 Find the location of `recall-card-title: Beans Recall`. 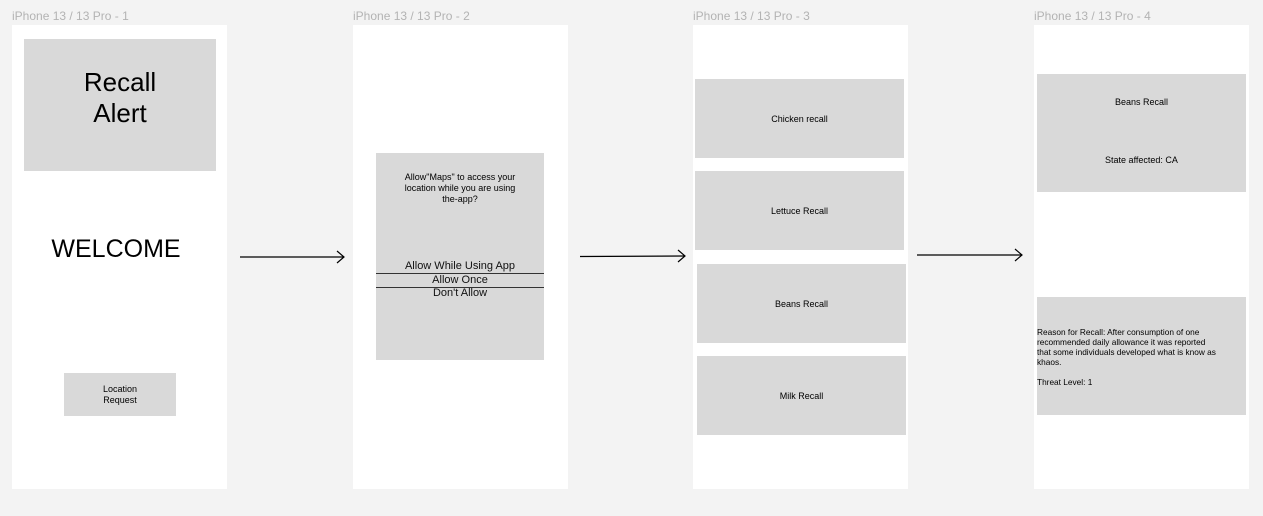

recall-card-title: Beans Recall is located at coordinates (1141, 102).